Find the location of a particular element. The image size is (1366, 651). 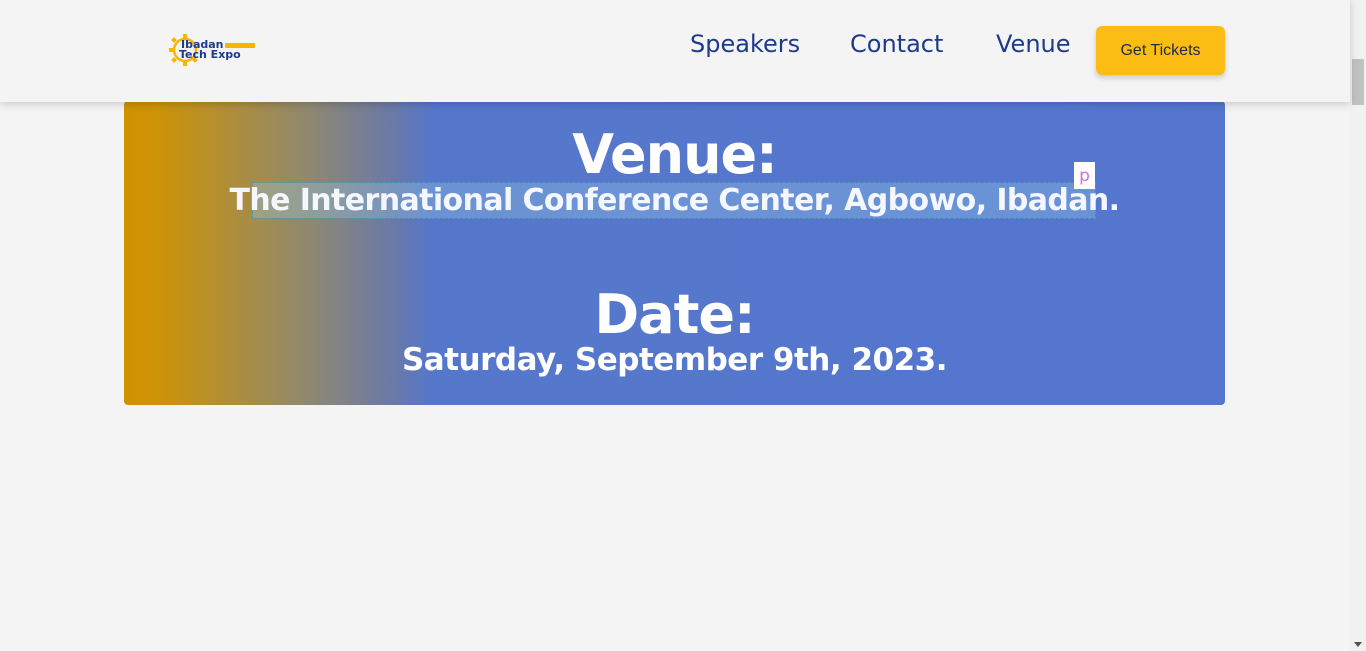

scroll-down-arrow-icon is located at coordinates (1358, 644).